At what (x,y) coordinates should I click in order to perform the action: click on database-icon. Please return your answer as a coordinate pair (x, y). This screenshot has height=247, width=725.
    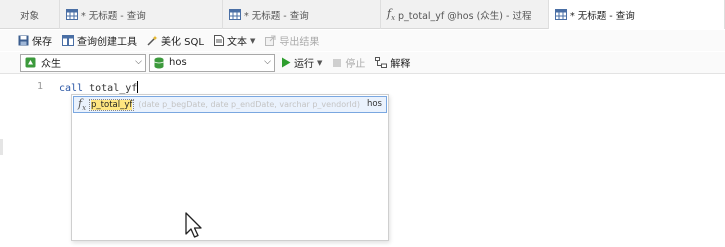
    Looking at the image, I should click on (159, 62).